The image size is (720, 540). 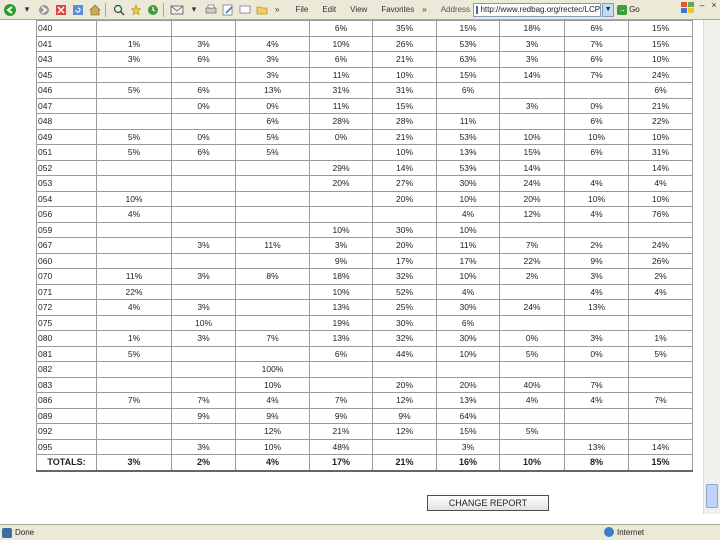 What do you see at coordinates (702, 5) in the screenshot?
I see `minimize-button: –` at bounding box center [702, 5].